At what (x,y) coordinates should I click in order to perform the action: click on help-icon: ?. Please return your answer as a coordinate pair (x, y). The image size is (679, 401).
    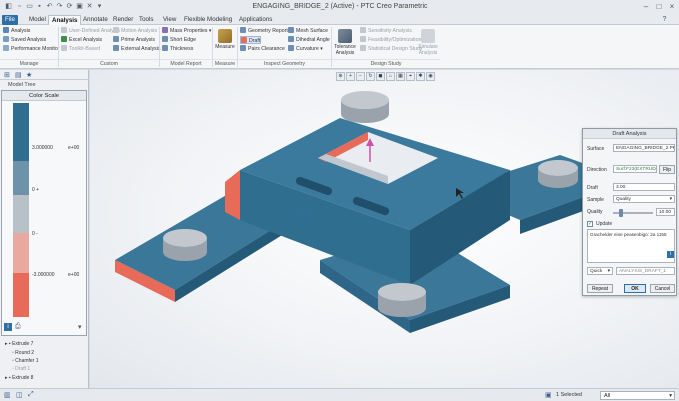
    Looking at the image, I should click on (664, 19).